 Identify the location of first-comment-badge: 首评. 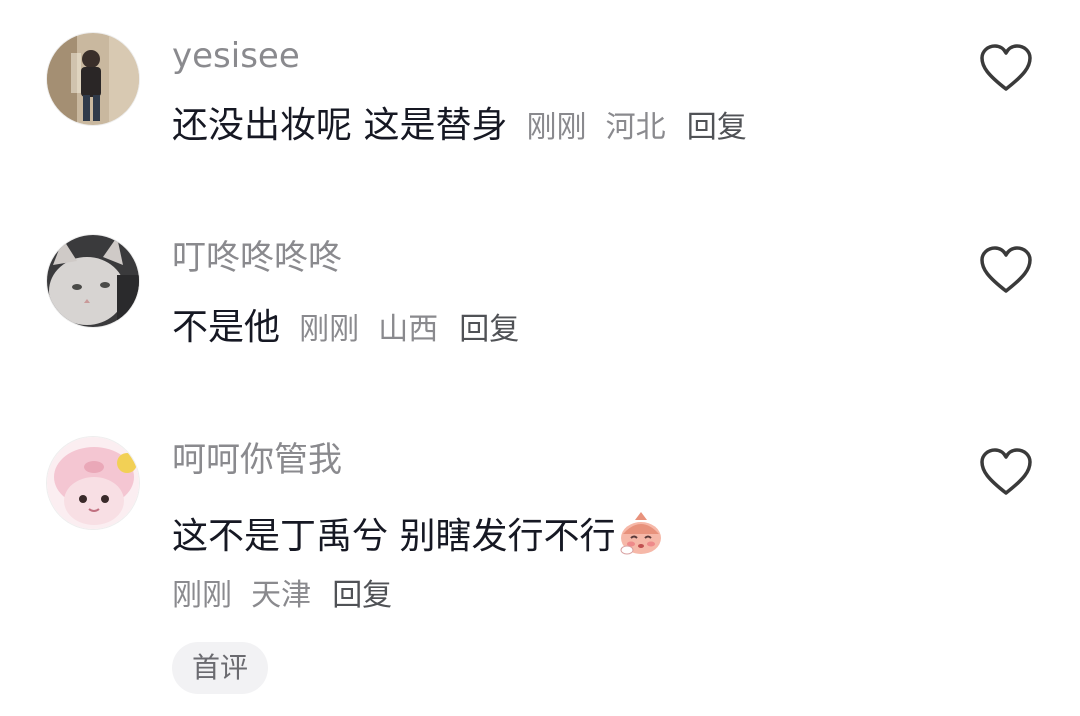
(220, 668).